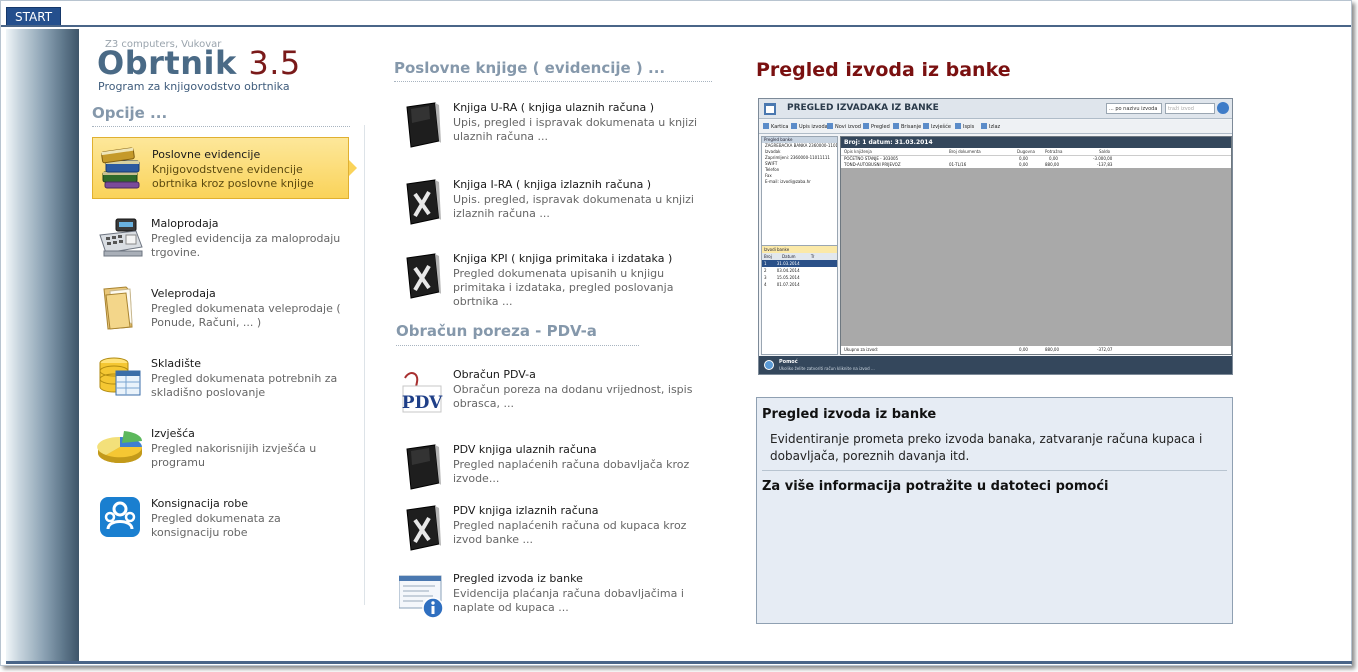  Describe the element at coordinates (194, 86) in the screenshot. I see `brand-subtitle: Program za knjigovodstvo obrtnika` at that location.